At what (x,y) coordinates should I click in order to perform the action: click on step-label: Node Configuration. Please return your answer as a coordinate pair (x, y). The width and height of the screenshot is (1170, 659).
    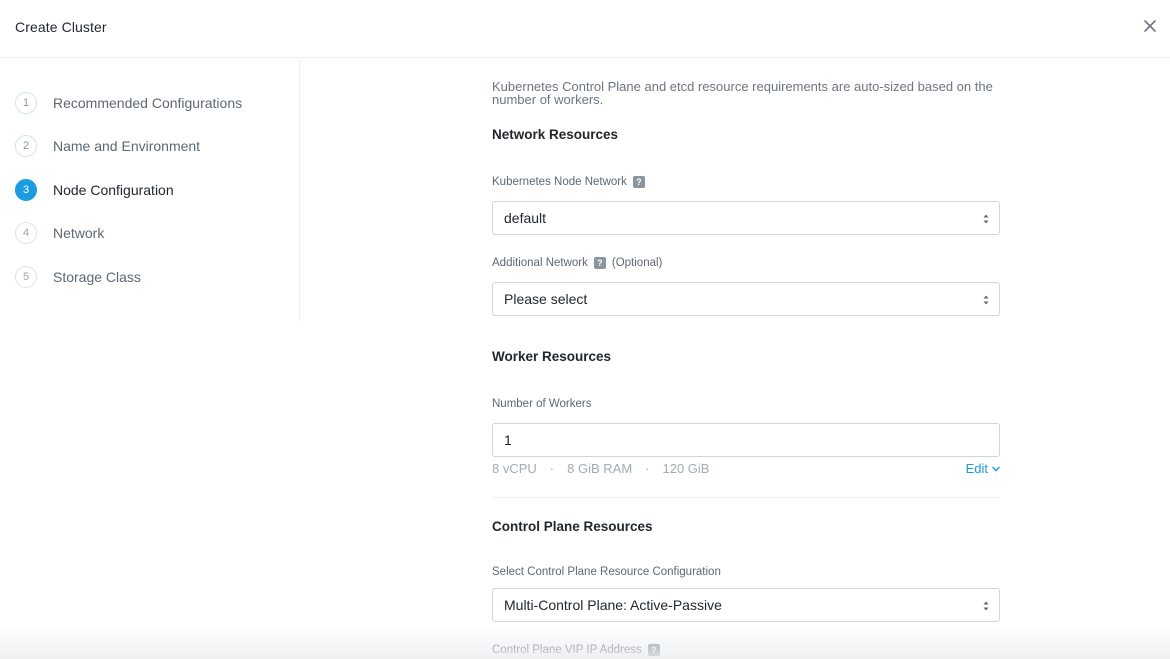
    Looking at the image, I should click on (113, 190).